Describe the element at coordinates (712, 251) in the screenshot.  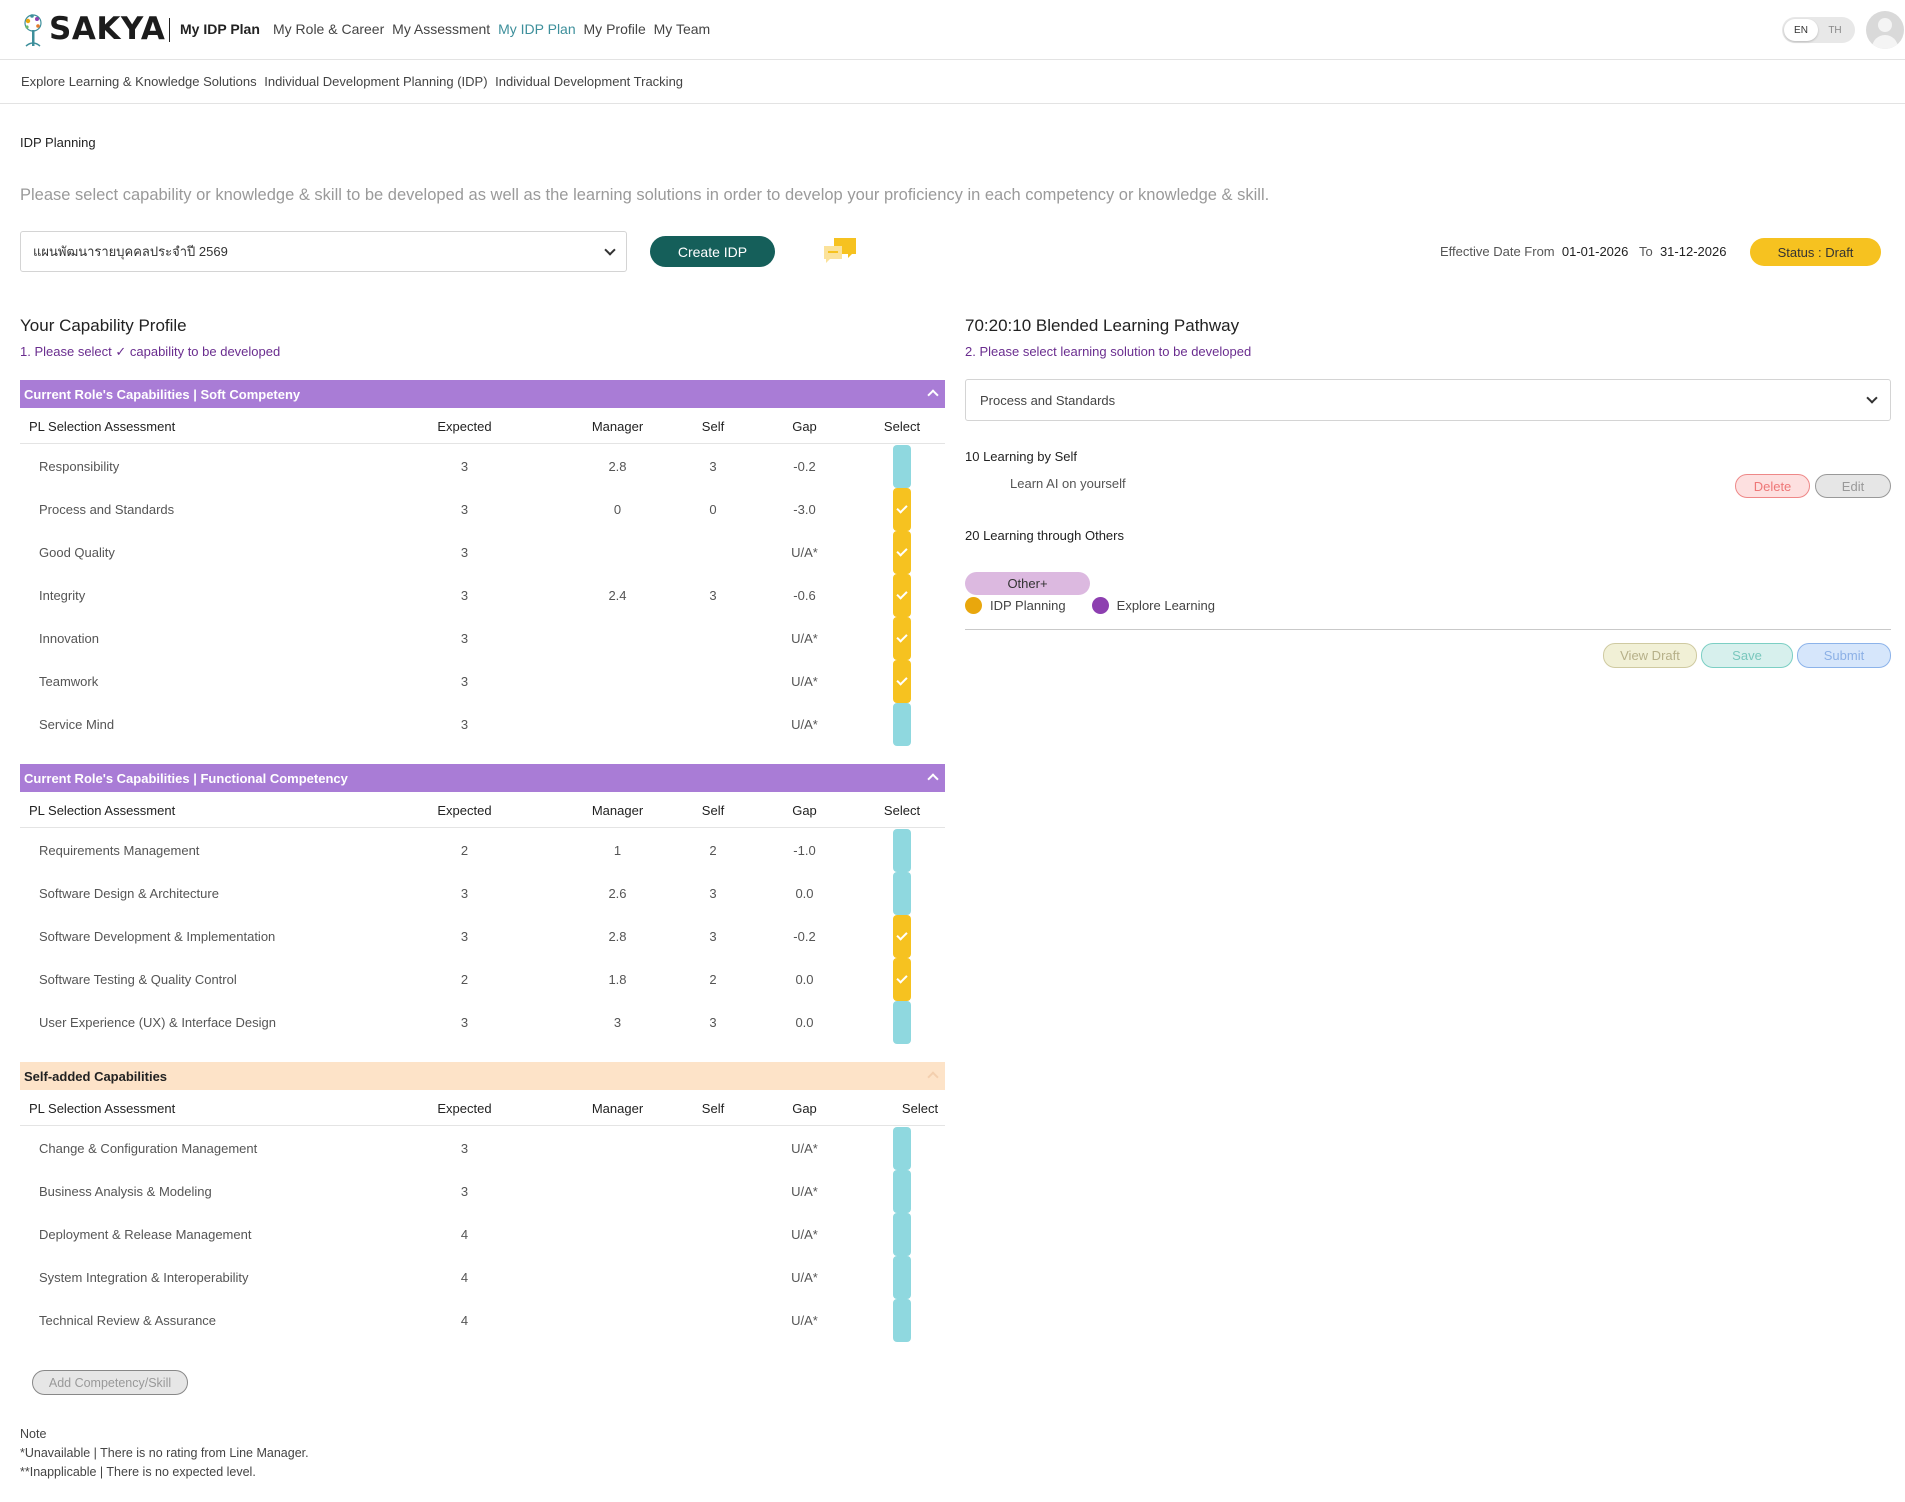
I see `create-idp-button: Create IDP` at that location.